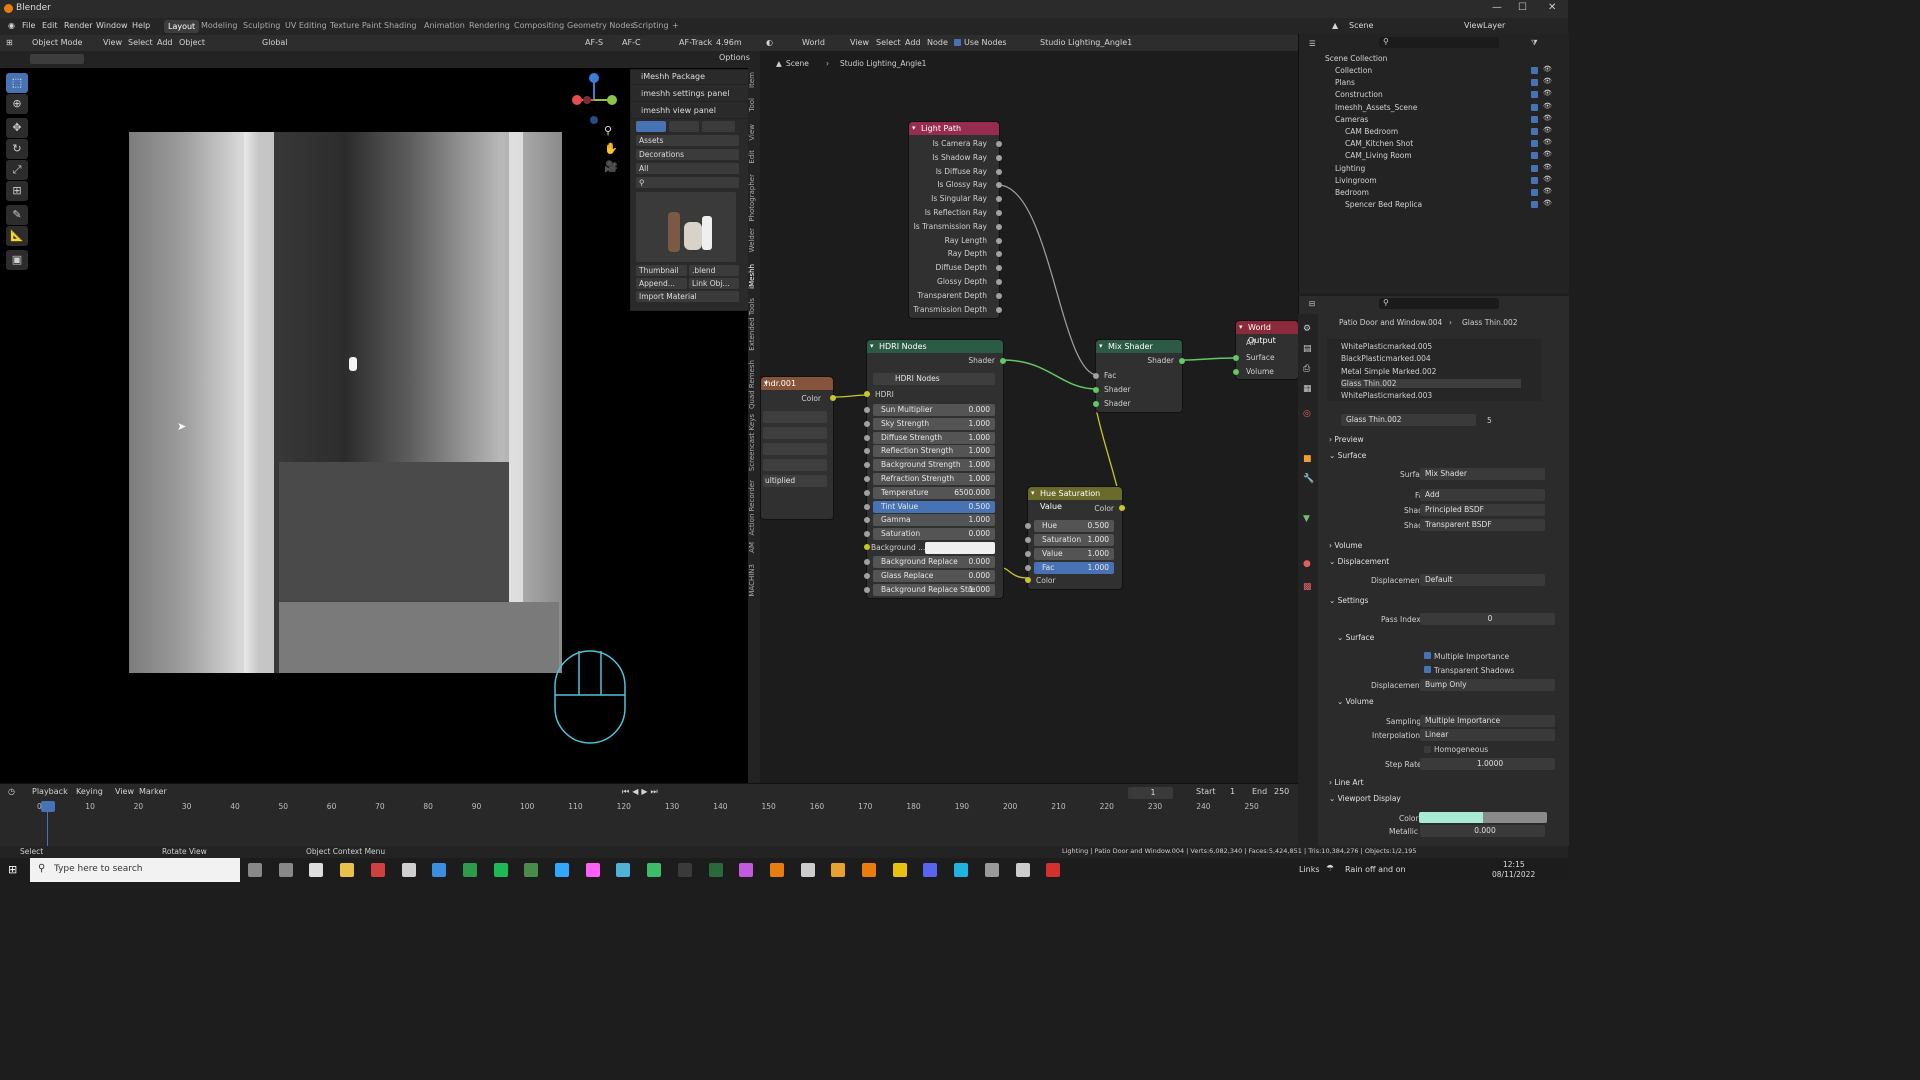  Describe the element at coordinates (754, 132) in the screenshot. I see `sidebar-tab-view: View` at that location.